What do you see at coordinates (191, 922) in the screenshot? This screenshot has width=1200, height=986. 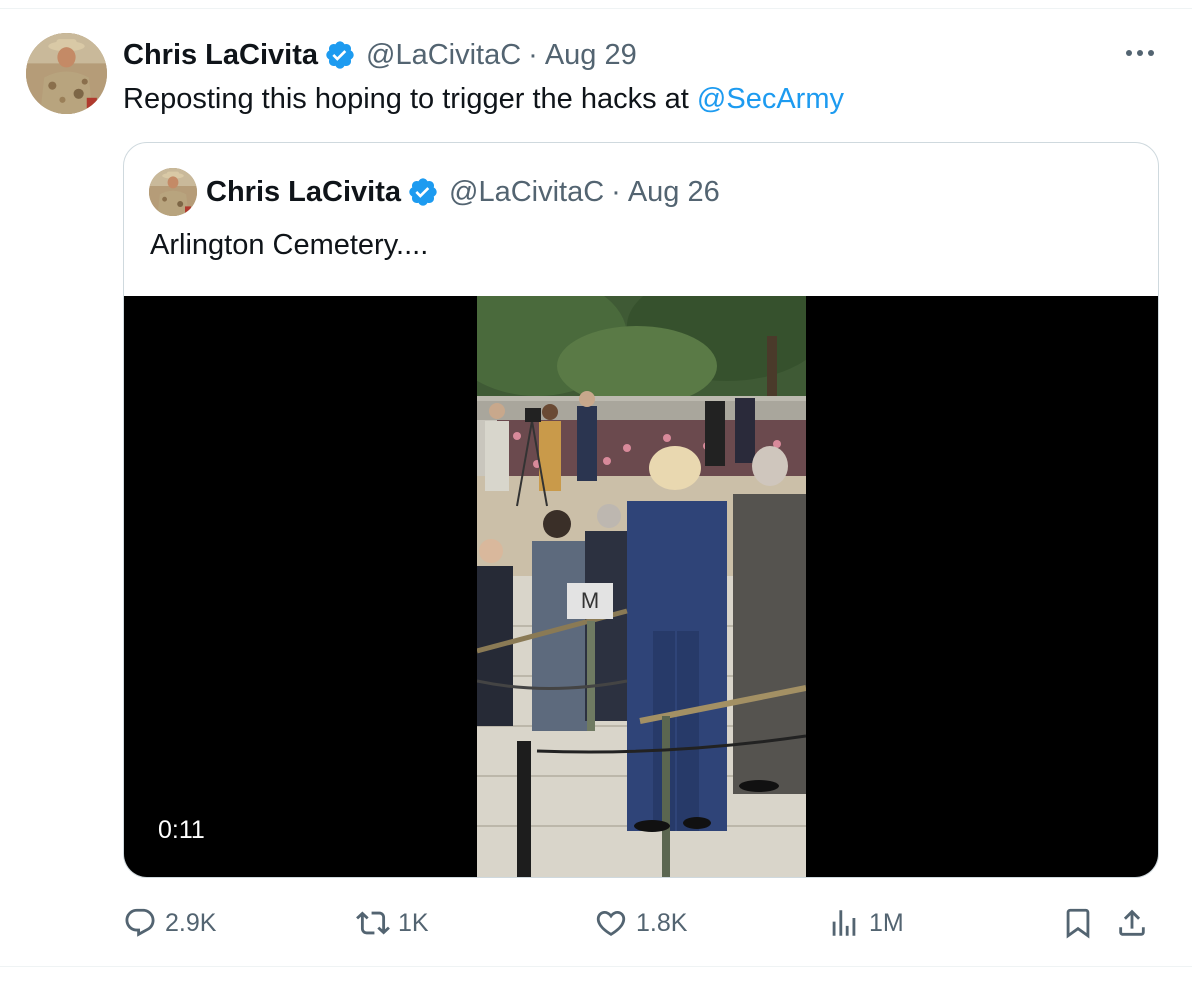 I see `reply-count: 2.9K` at bounding box center [191, 922].